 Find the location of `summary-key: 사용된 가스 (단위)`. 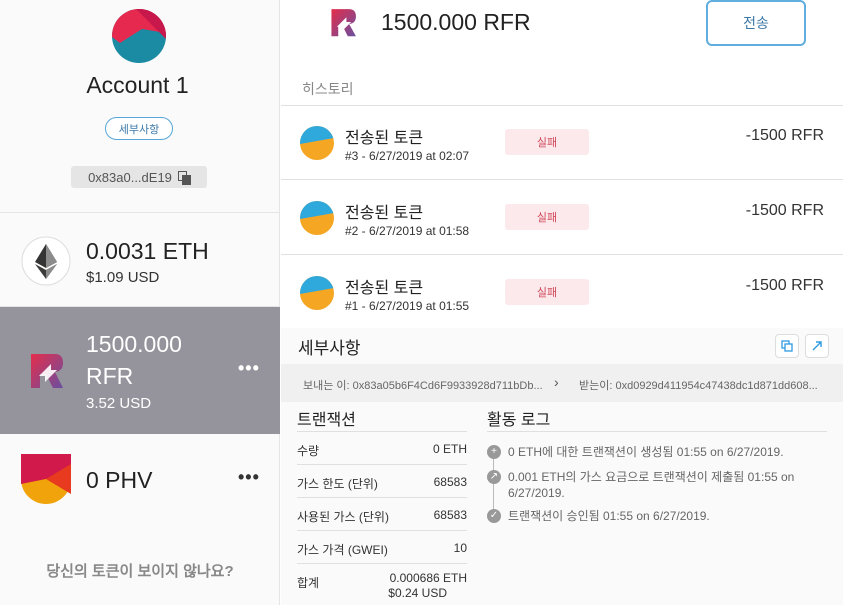

summary-key: 사용된 가스 (단위) is located at coordinates (343, 517).